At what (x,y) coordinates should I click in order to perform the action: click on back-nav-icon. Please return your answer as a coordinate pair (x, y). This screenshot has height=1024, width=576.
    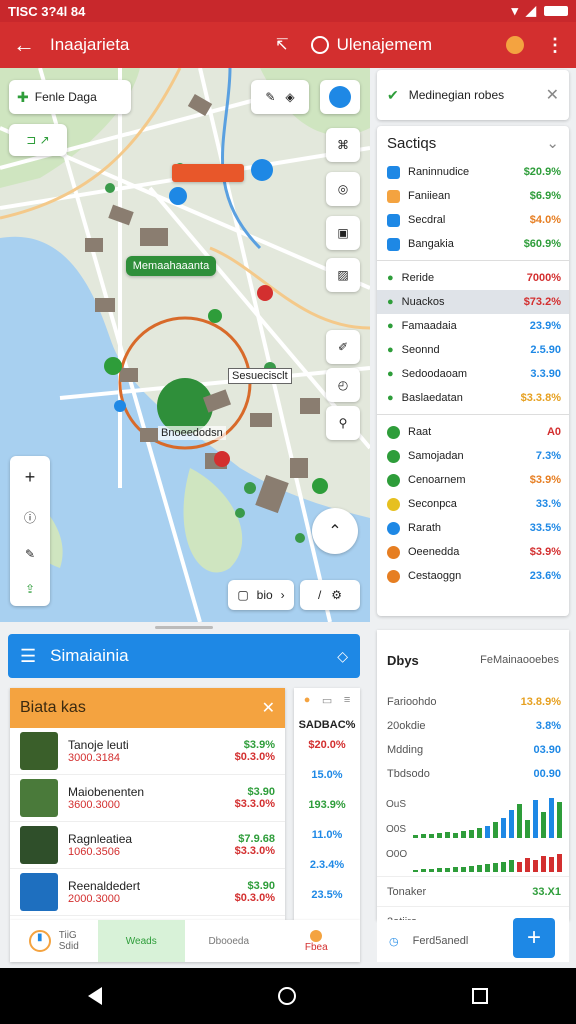
    Looking at the image, I should click on (95, 996).